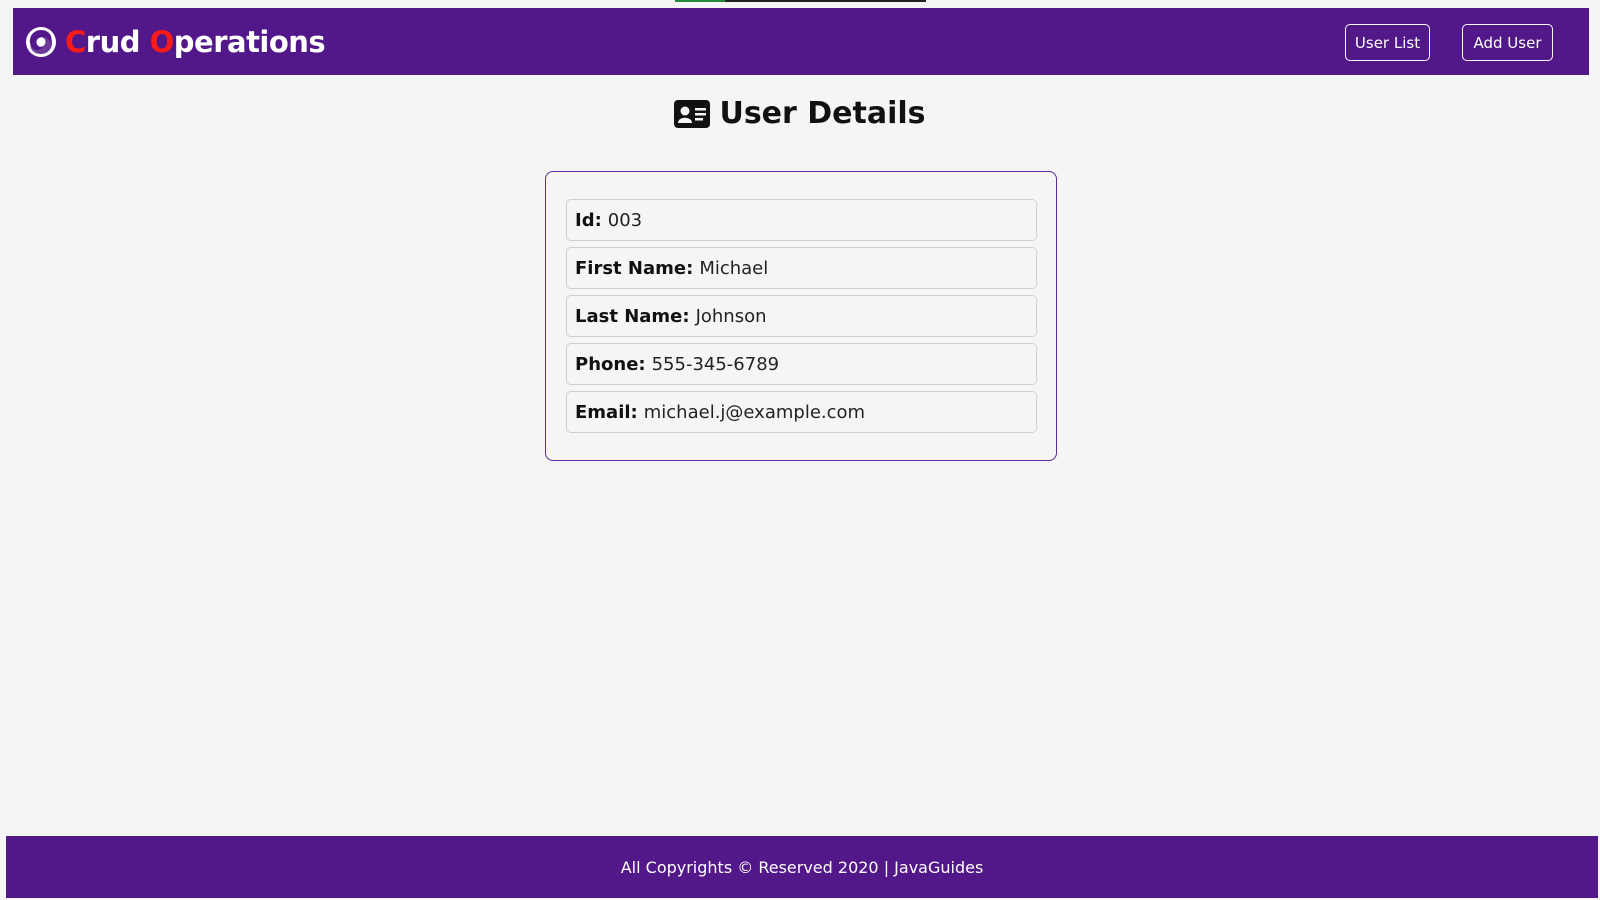 This screenshot has width=1600, height=900. What do you see at coordinates (162, 41) in the screenshot?
I see `brand-letter-o: O` at bounding box center [162, 41].